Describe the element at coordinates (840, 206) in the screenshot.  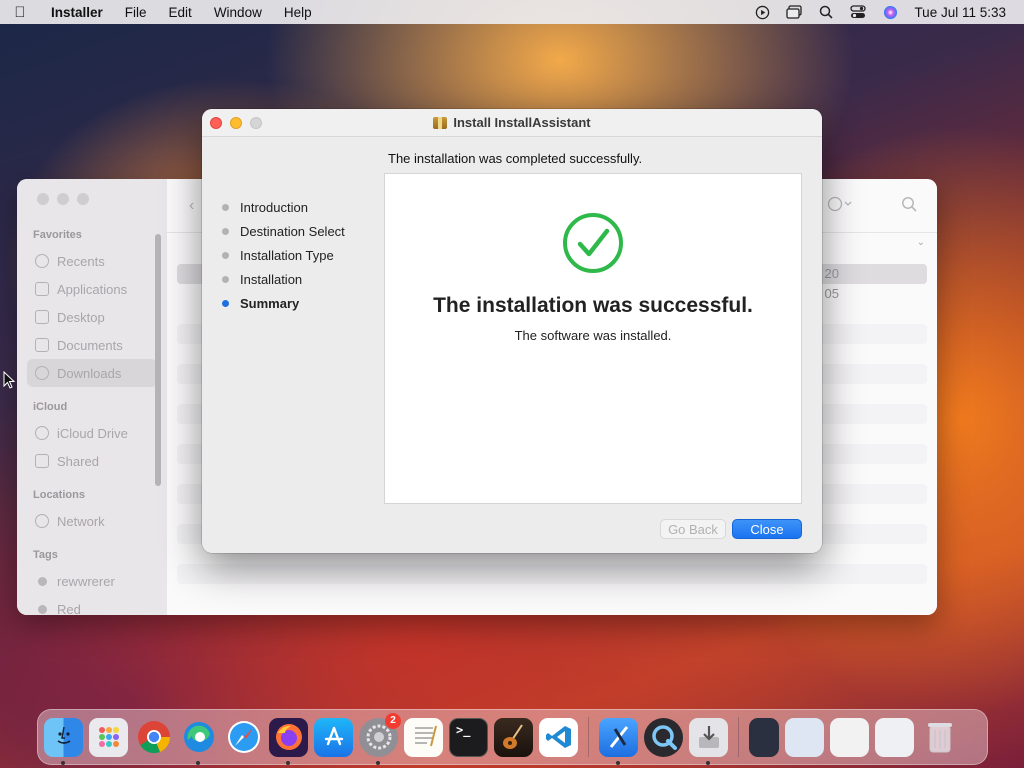
I see `share-menu-icon` at that location.